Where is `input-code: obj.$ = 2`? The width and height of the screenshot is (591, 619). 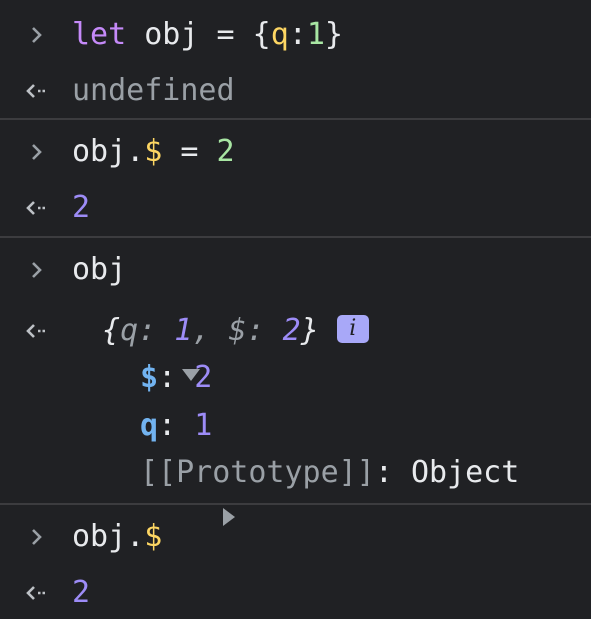 input-code: obj.$ = 2 is located at coordinates (153, 152).